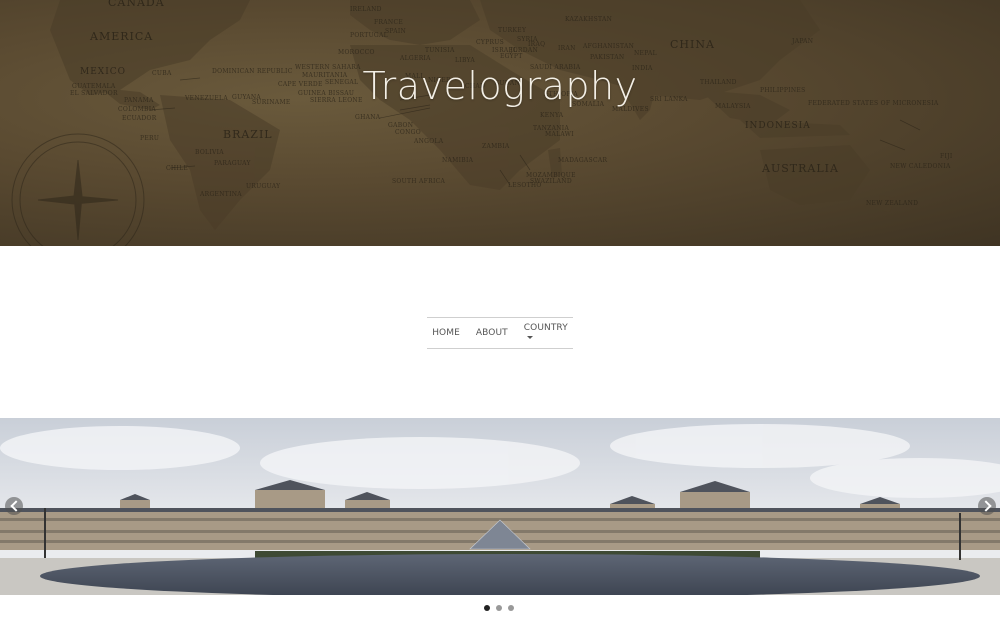  Describe the element at coordinates (892, 203) in the screenshot. I see `map-label-new-zealand: NEW ZEALAND` at that location.